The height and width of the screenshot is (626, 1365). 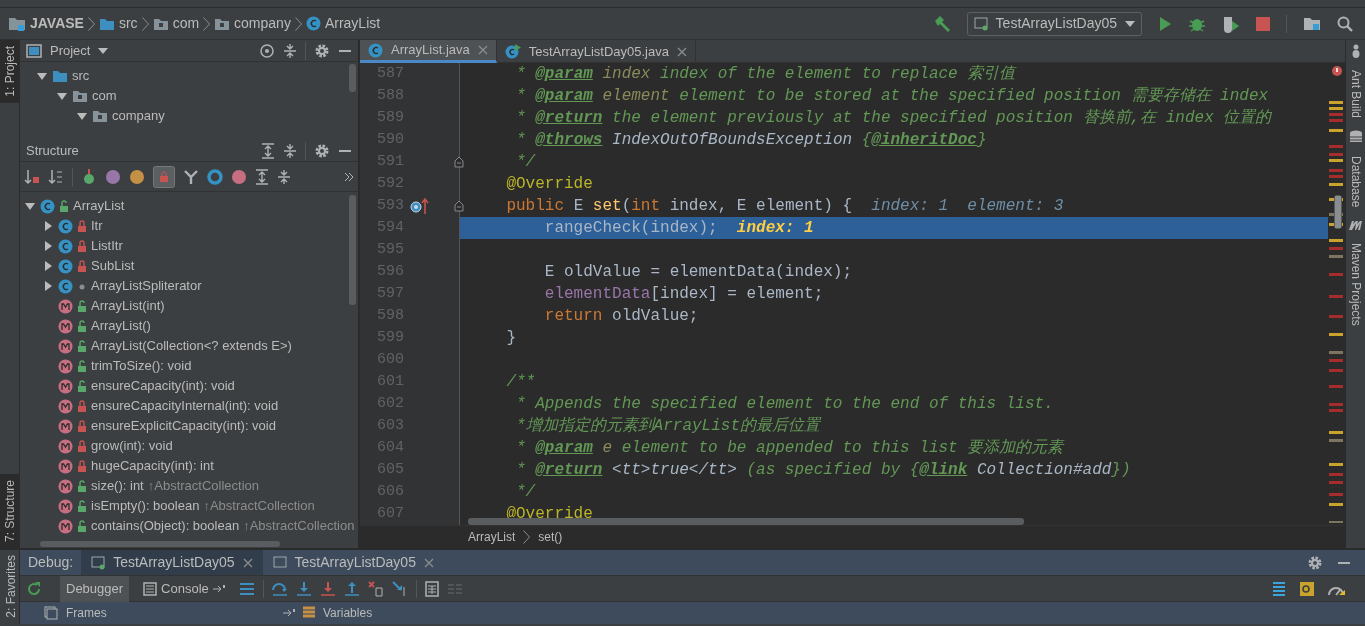 What do you see at coordinates (191, 346) in the screenshot?
I see `tree-item: ArrayList(Collection<? extends E>)` at bounding box center [191, 346].